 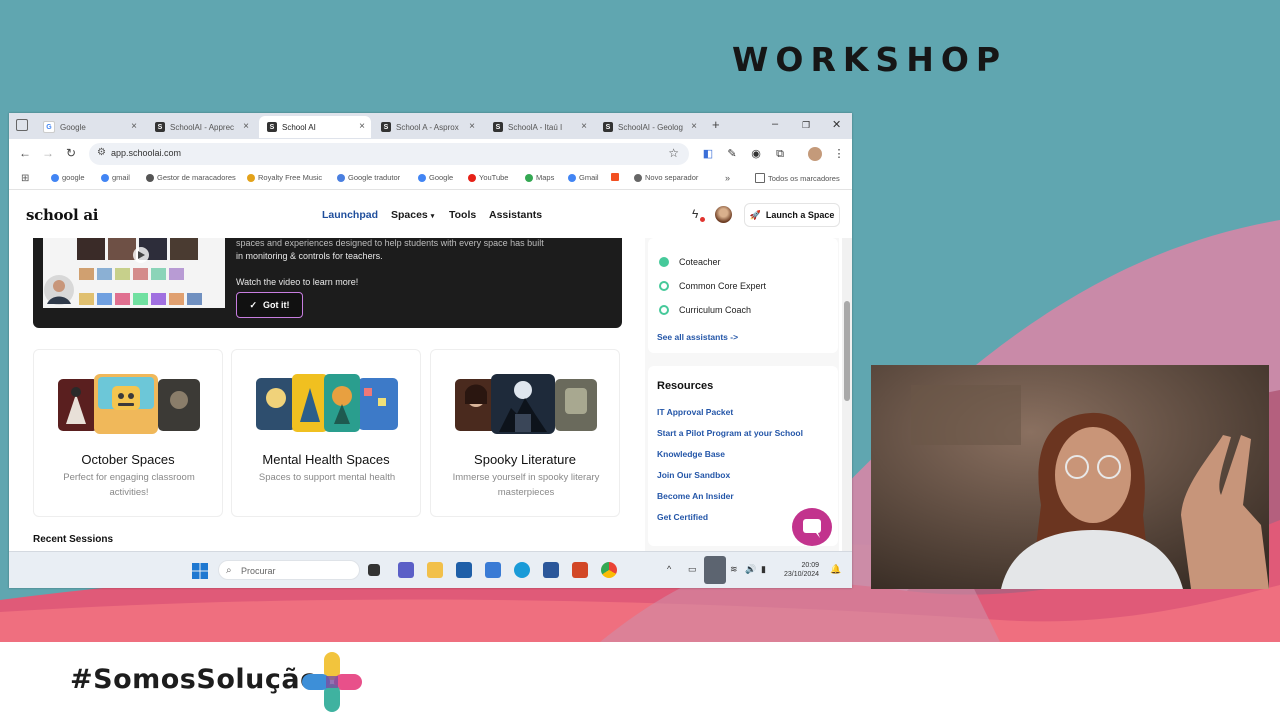 What do you see at coordinates (705, 310) in the screenshot?
I see `assistant-curriculum-coach: Curriculum Coach` at bounding box center [705, 310].